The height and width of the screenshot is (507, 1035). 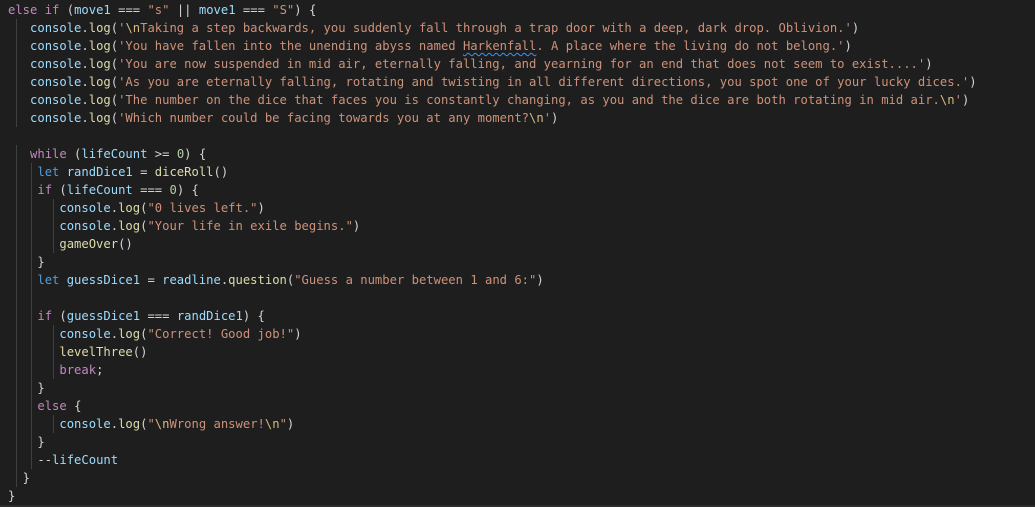 What do you see at coordinates (118, 190) in the screenshot?
I see `code-line: if (lifeCount === 0) {` at bounding box center [118, 190].